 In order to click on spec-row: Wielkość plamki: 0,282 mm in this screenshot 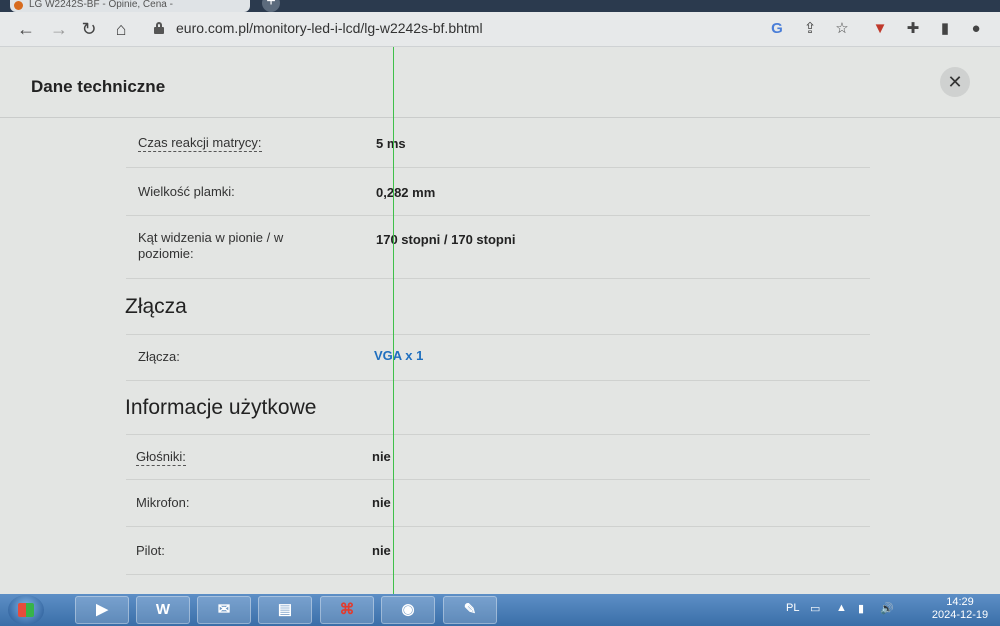, I will do `click(498, 192)`.